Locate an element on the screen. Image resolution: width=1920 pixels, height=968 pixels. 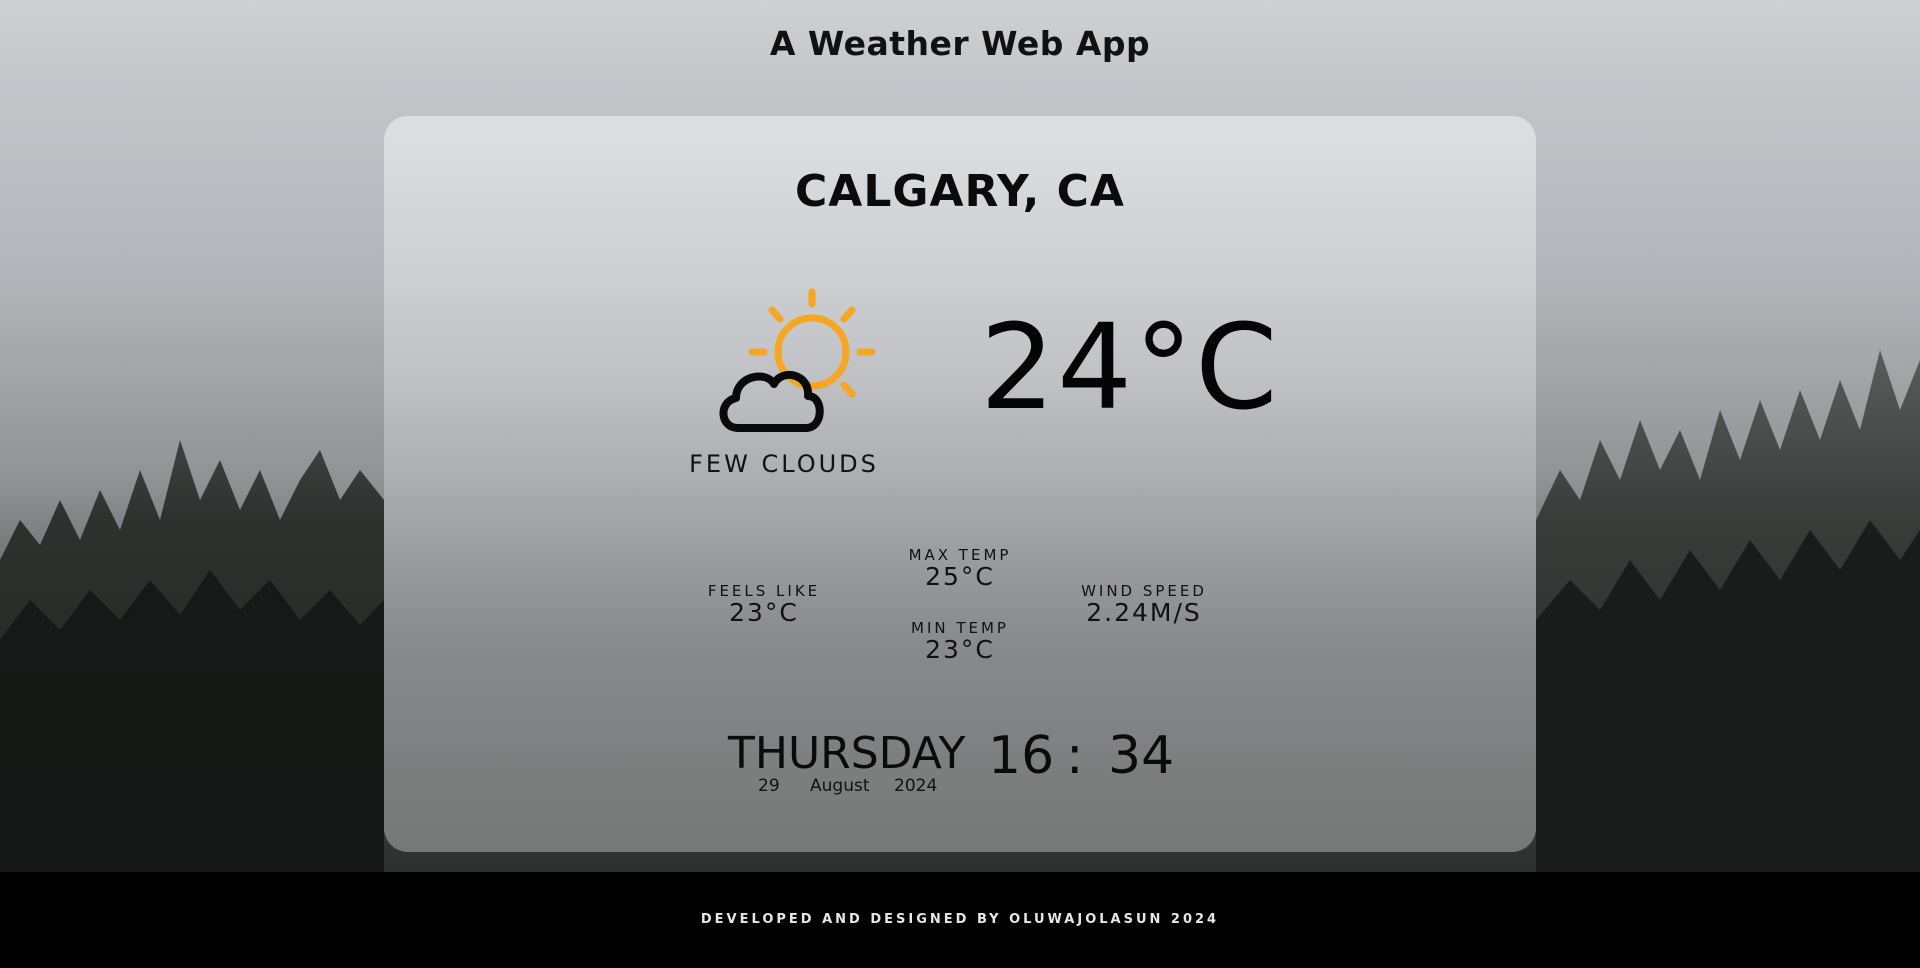
max-temp-stat: MAX TEMP 25°C is located at coordinates (960, 568).